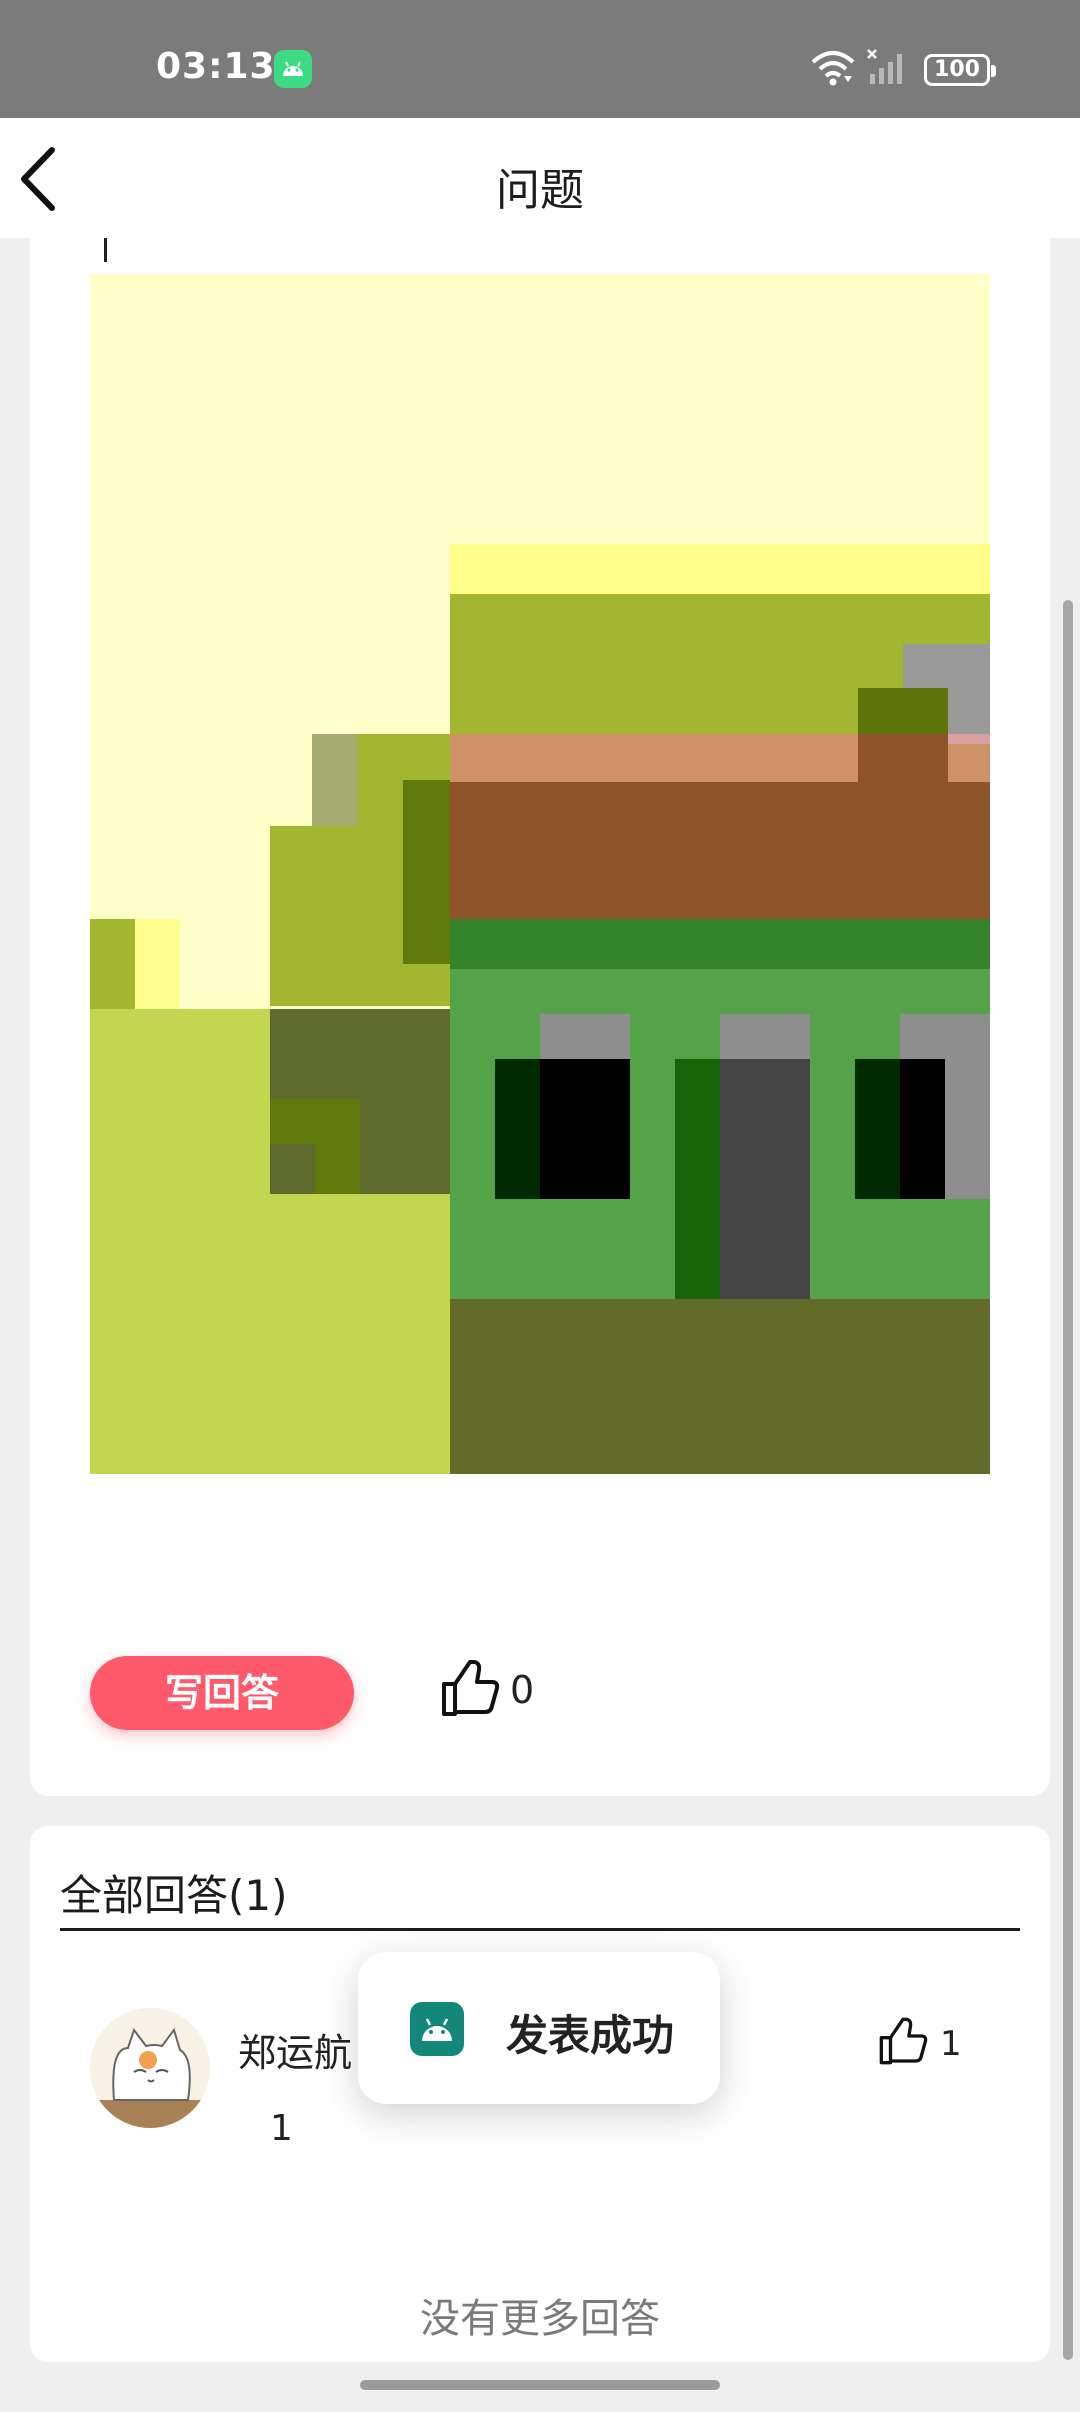 This screenshot has height=2412, width=1080. Describe the element at coordinates (150, 2068) in the screenshot. I see `avatar` at that location.